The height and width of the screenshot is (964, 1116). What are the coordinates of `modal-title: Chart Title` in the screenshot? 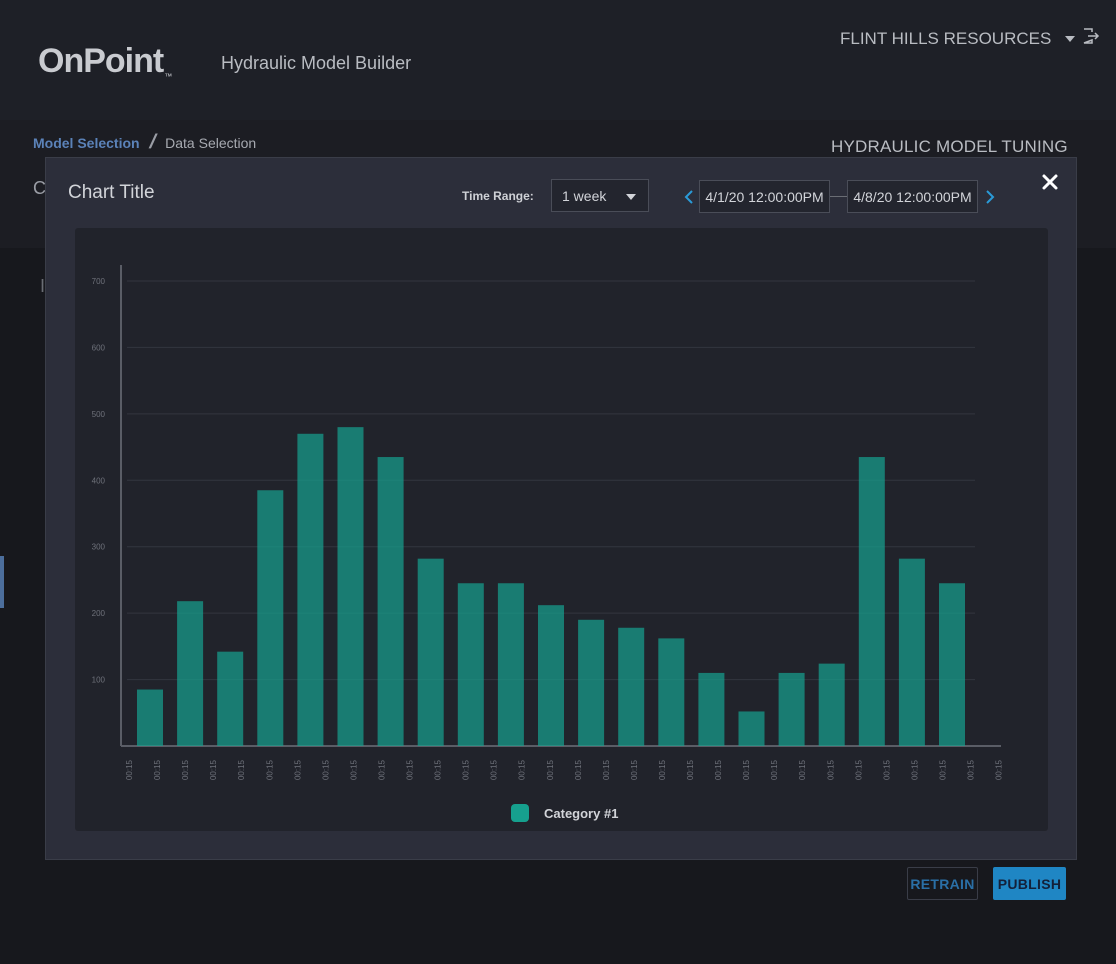 It's located at (111, 192).